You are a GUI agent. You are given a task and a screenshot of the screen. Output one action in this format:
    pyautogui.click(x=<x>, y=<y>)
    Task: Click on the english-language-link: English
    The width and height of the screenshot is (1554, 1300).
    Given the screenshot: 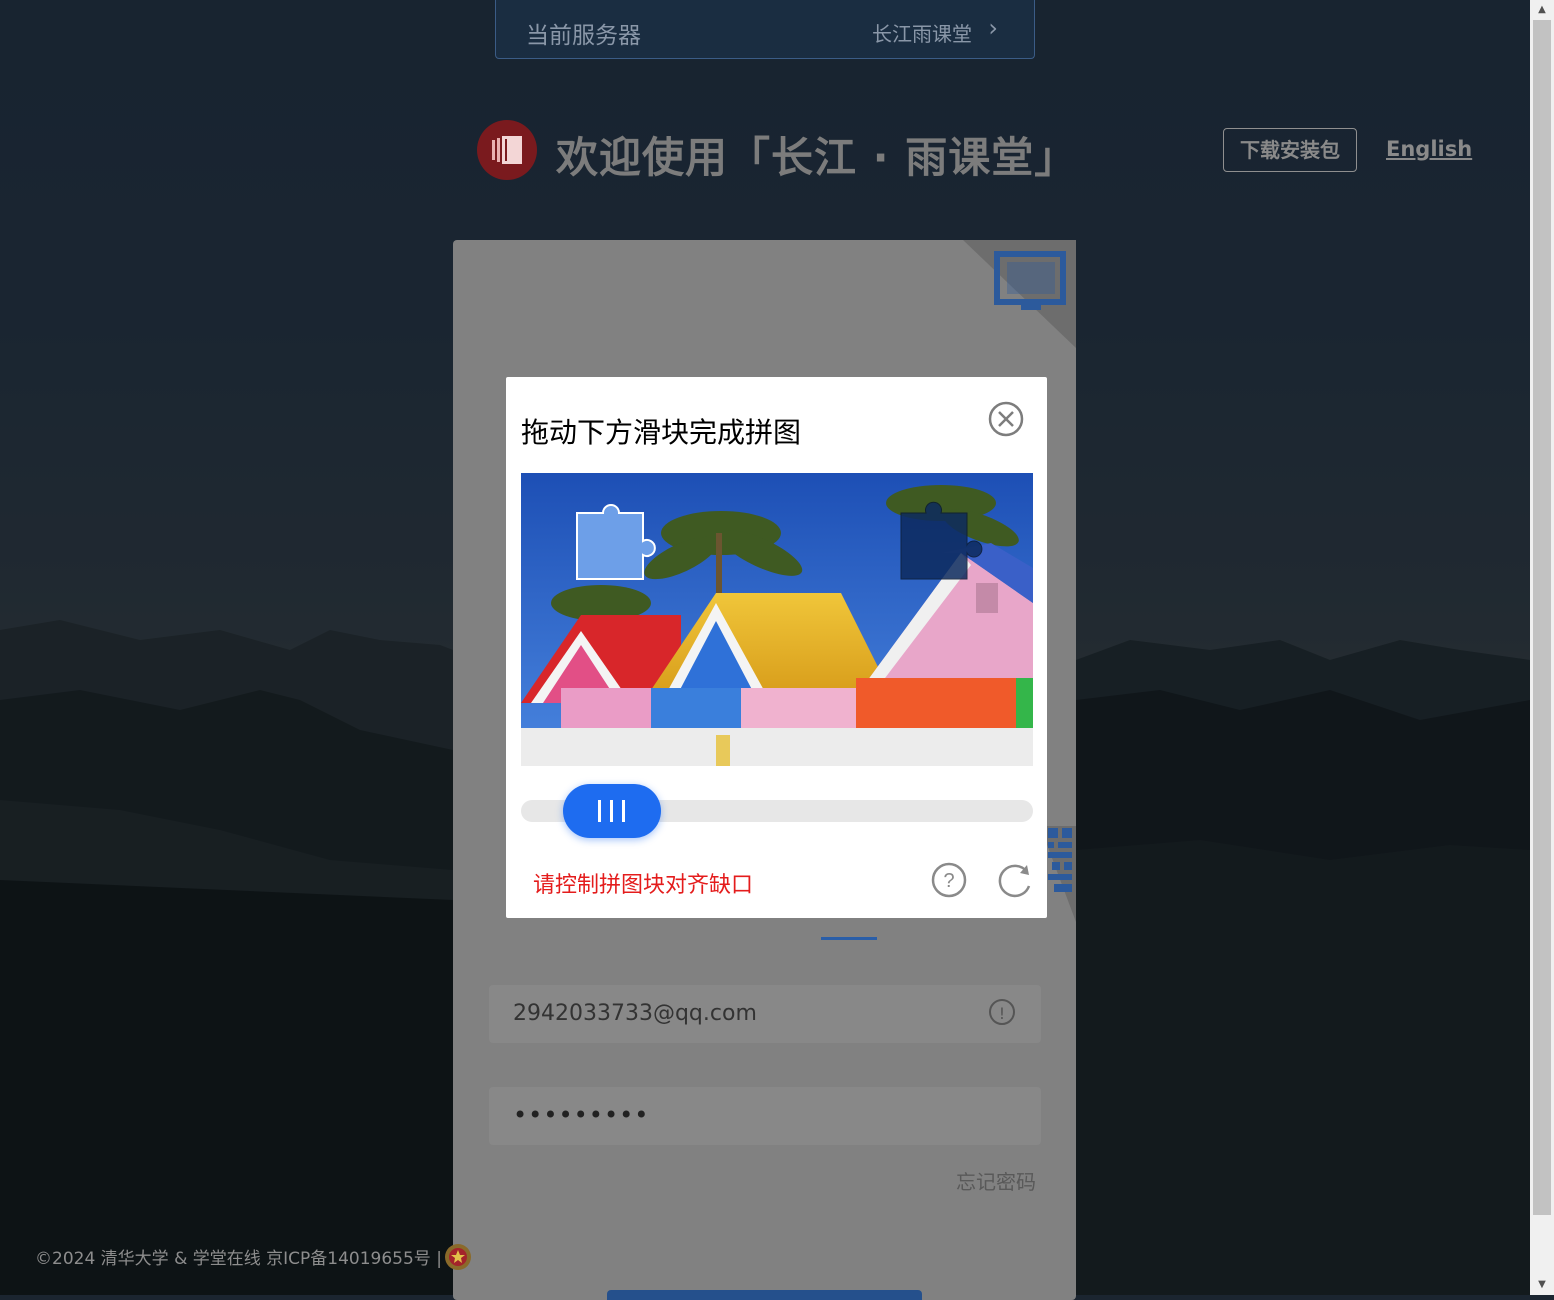 What is the action you would take?
    pyautogui.click(x=1429, y=149)
    